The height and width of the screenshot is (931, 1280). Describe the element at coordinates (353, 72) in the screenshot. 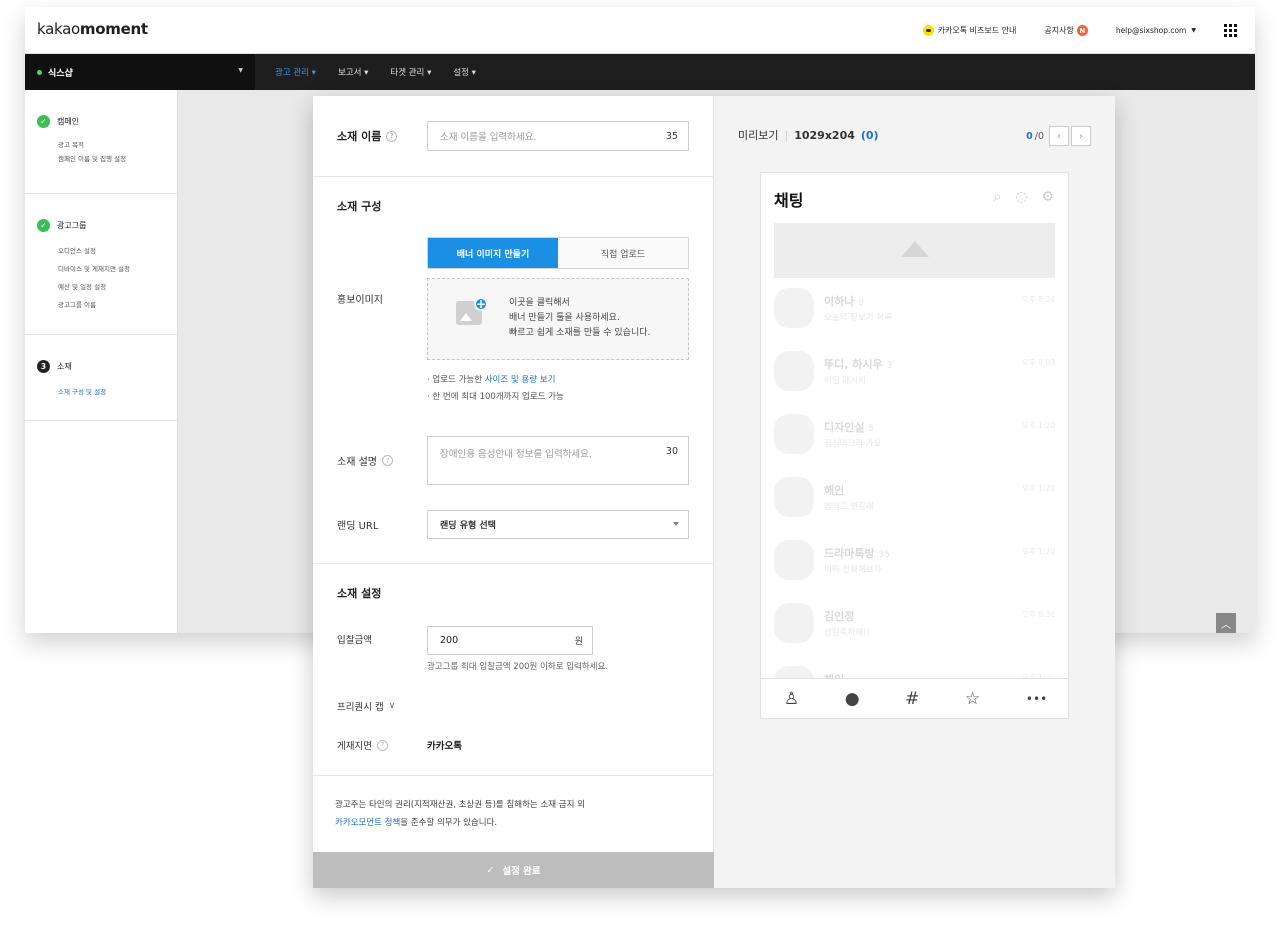

I see `menu-report: 보고서 ▾` at that location.